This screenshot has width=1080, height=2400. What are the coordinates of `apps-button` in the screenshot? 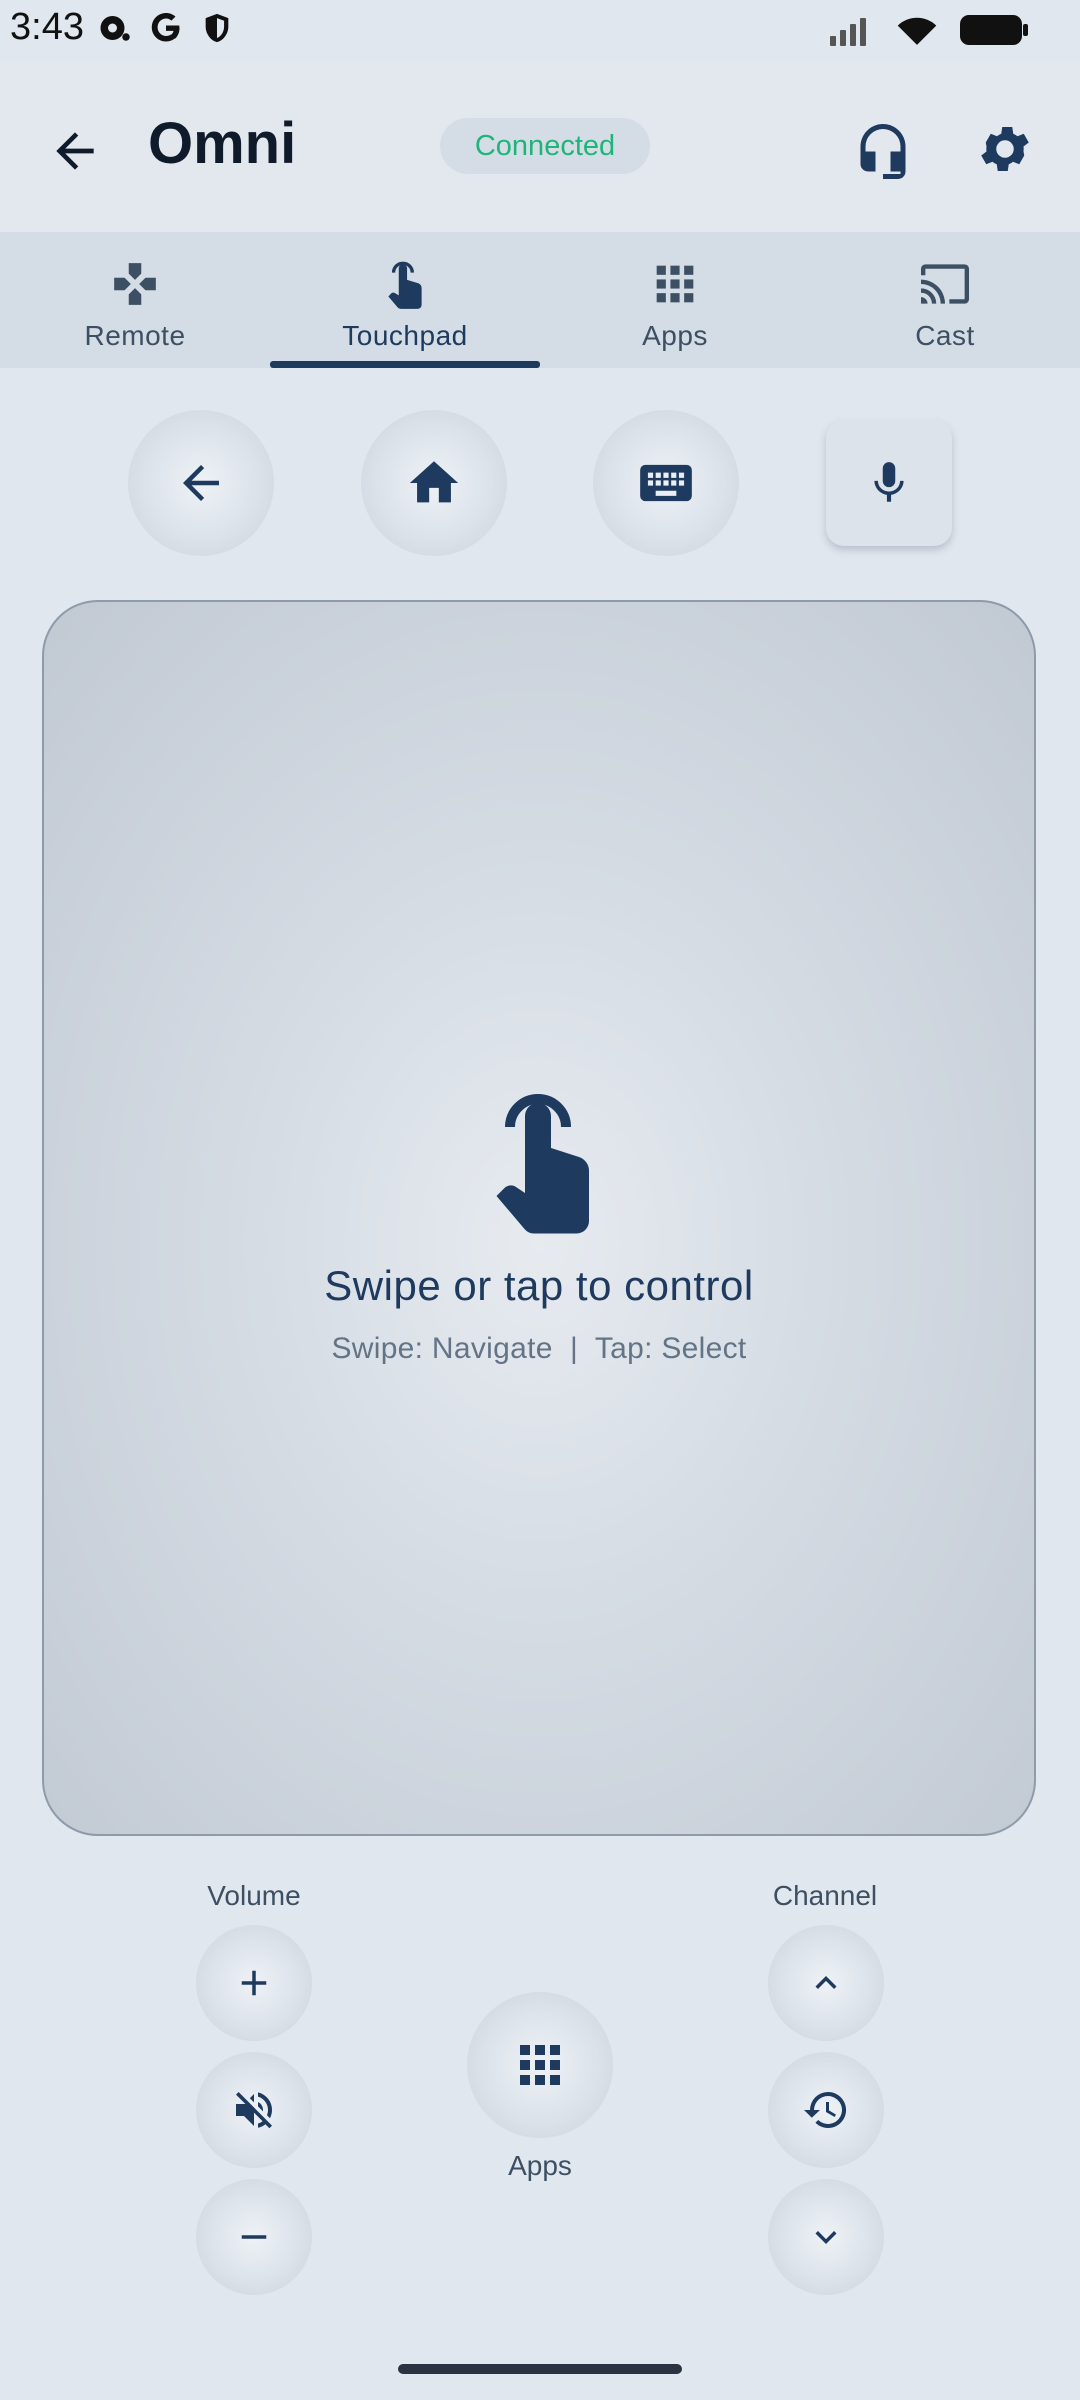 It's located at (540, 2065).